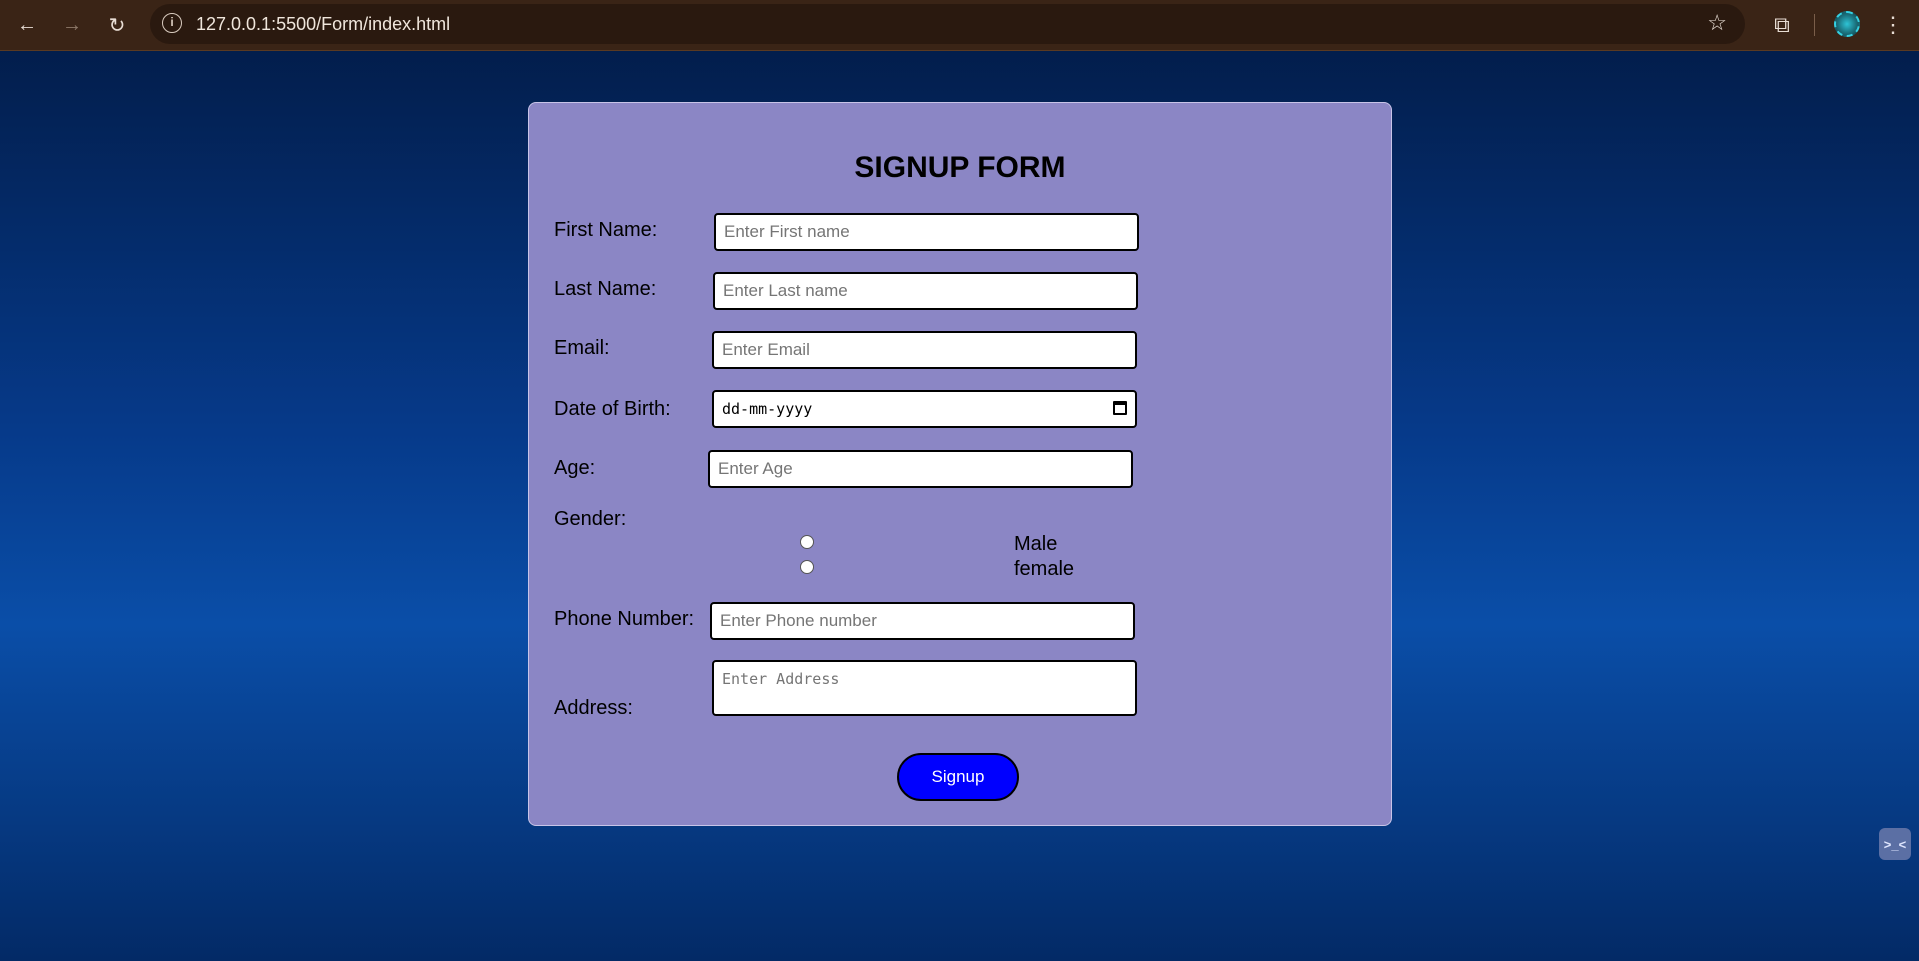  I want to click on gender-male-radio, so click(807, 542).